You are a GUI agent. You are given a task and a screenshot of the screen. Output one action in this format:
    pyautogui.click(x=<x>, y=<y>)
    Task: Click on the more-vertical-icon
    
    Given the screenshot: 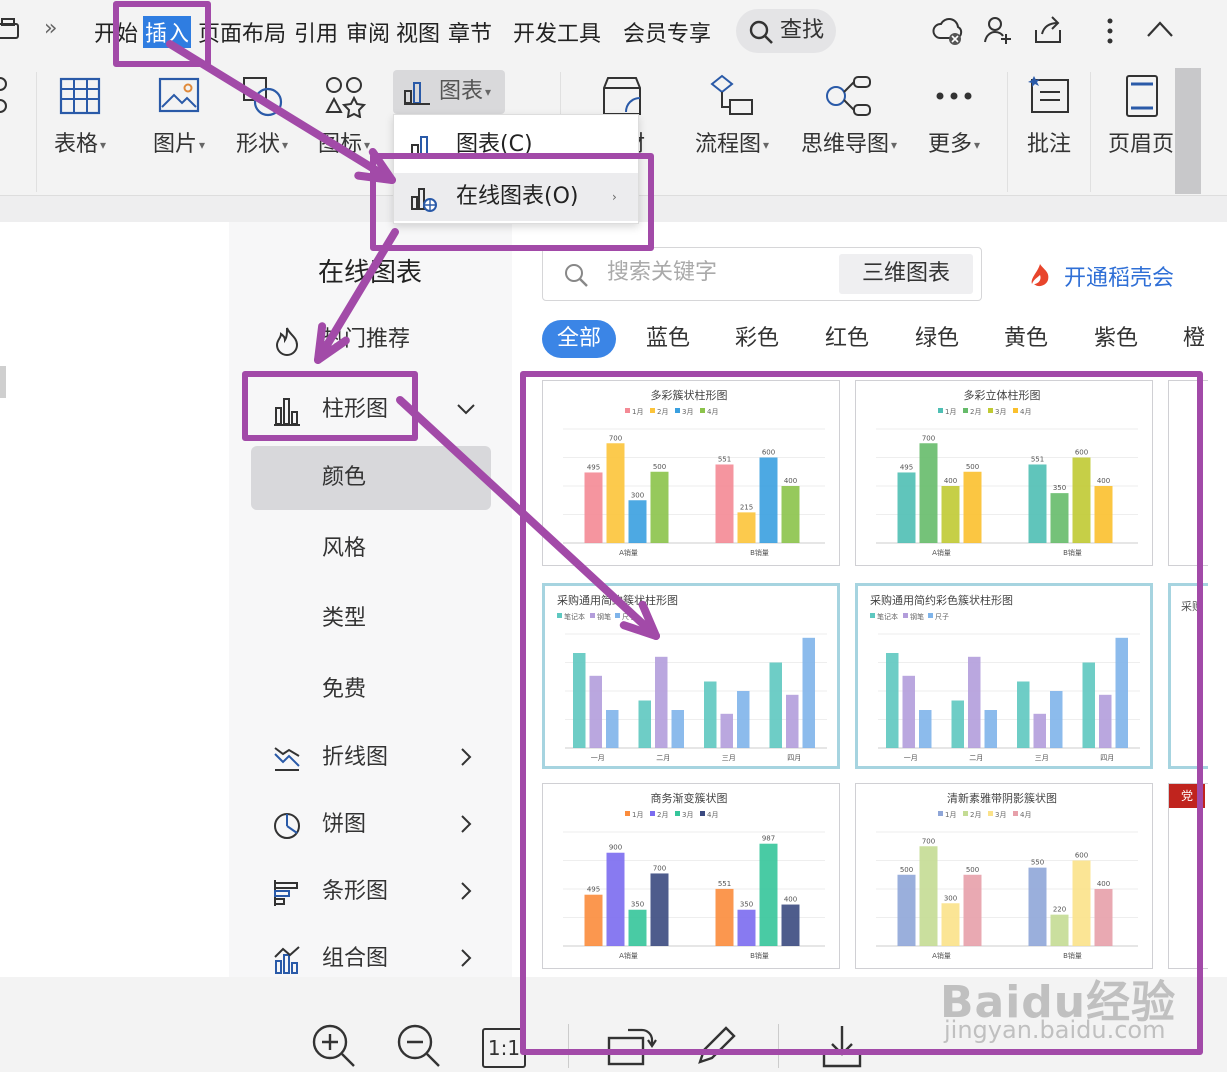 What is the action you would take?
    pyautogui.click(x=1110, y=31)
    